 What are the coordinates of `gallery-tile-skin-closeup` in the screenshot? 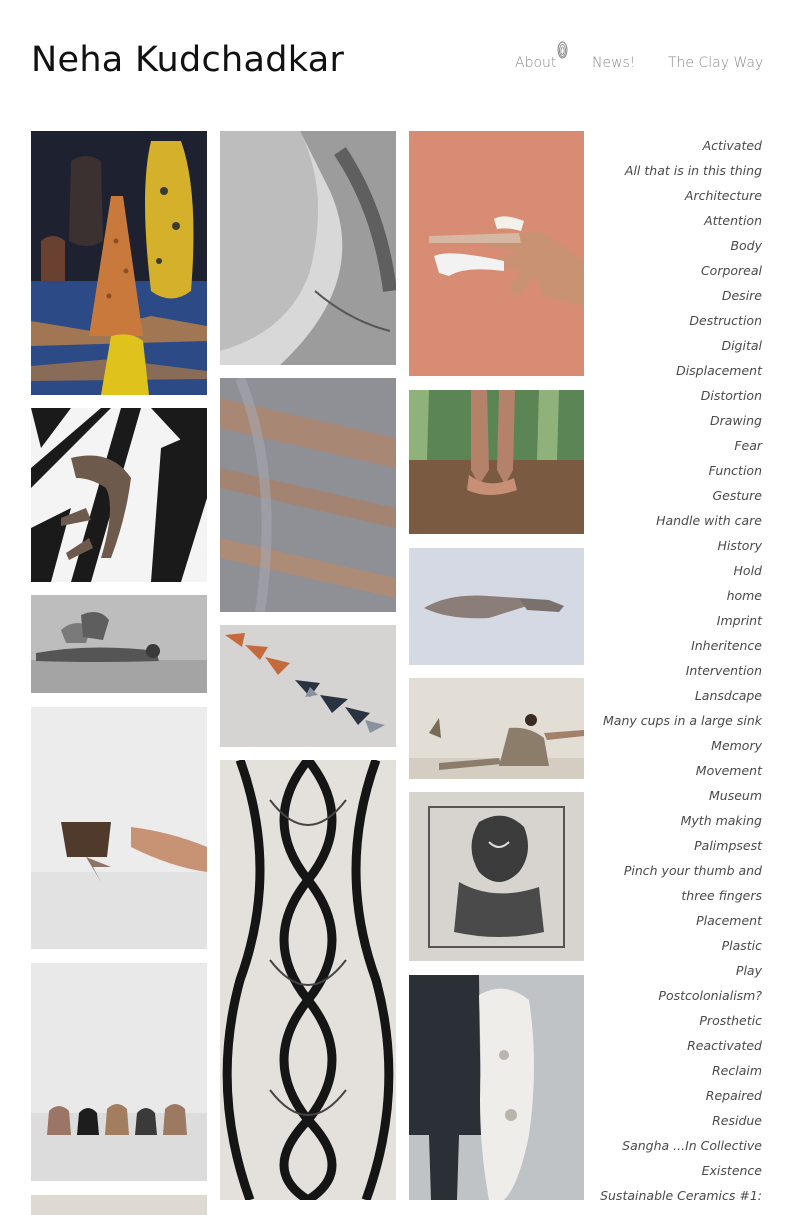 It's located at (308, 248).